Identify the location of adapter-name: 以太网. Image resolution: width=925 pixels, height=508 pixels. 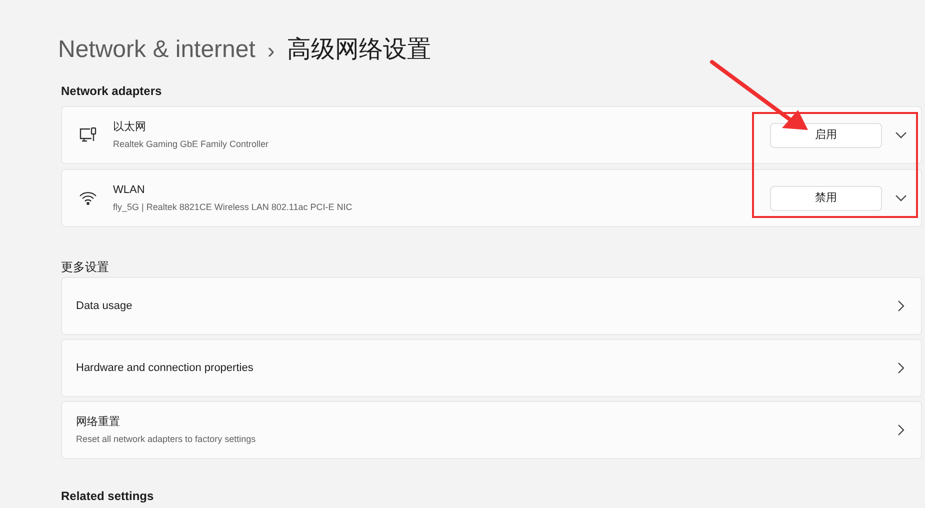
(130, 127).